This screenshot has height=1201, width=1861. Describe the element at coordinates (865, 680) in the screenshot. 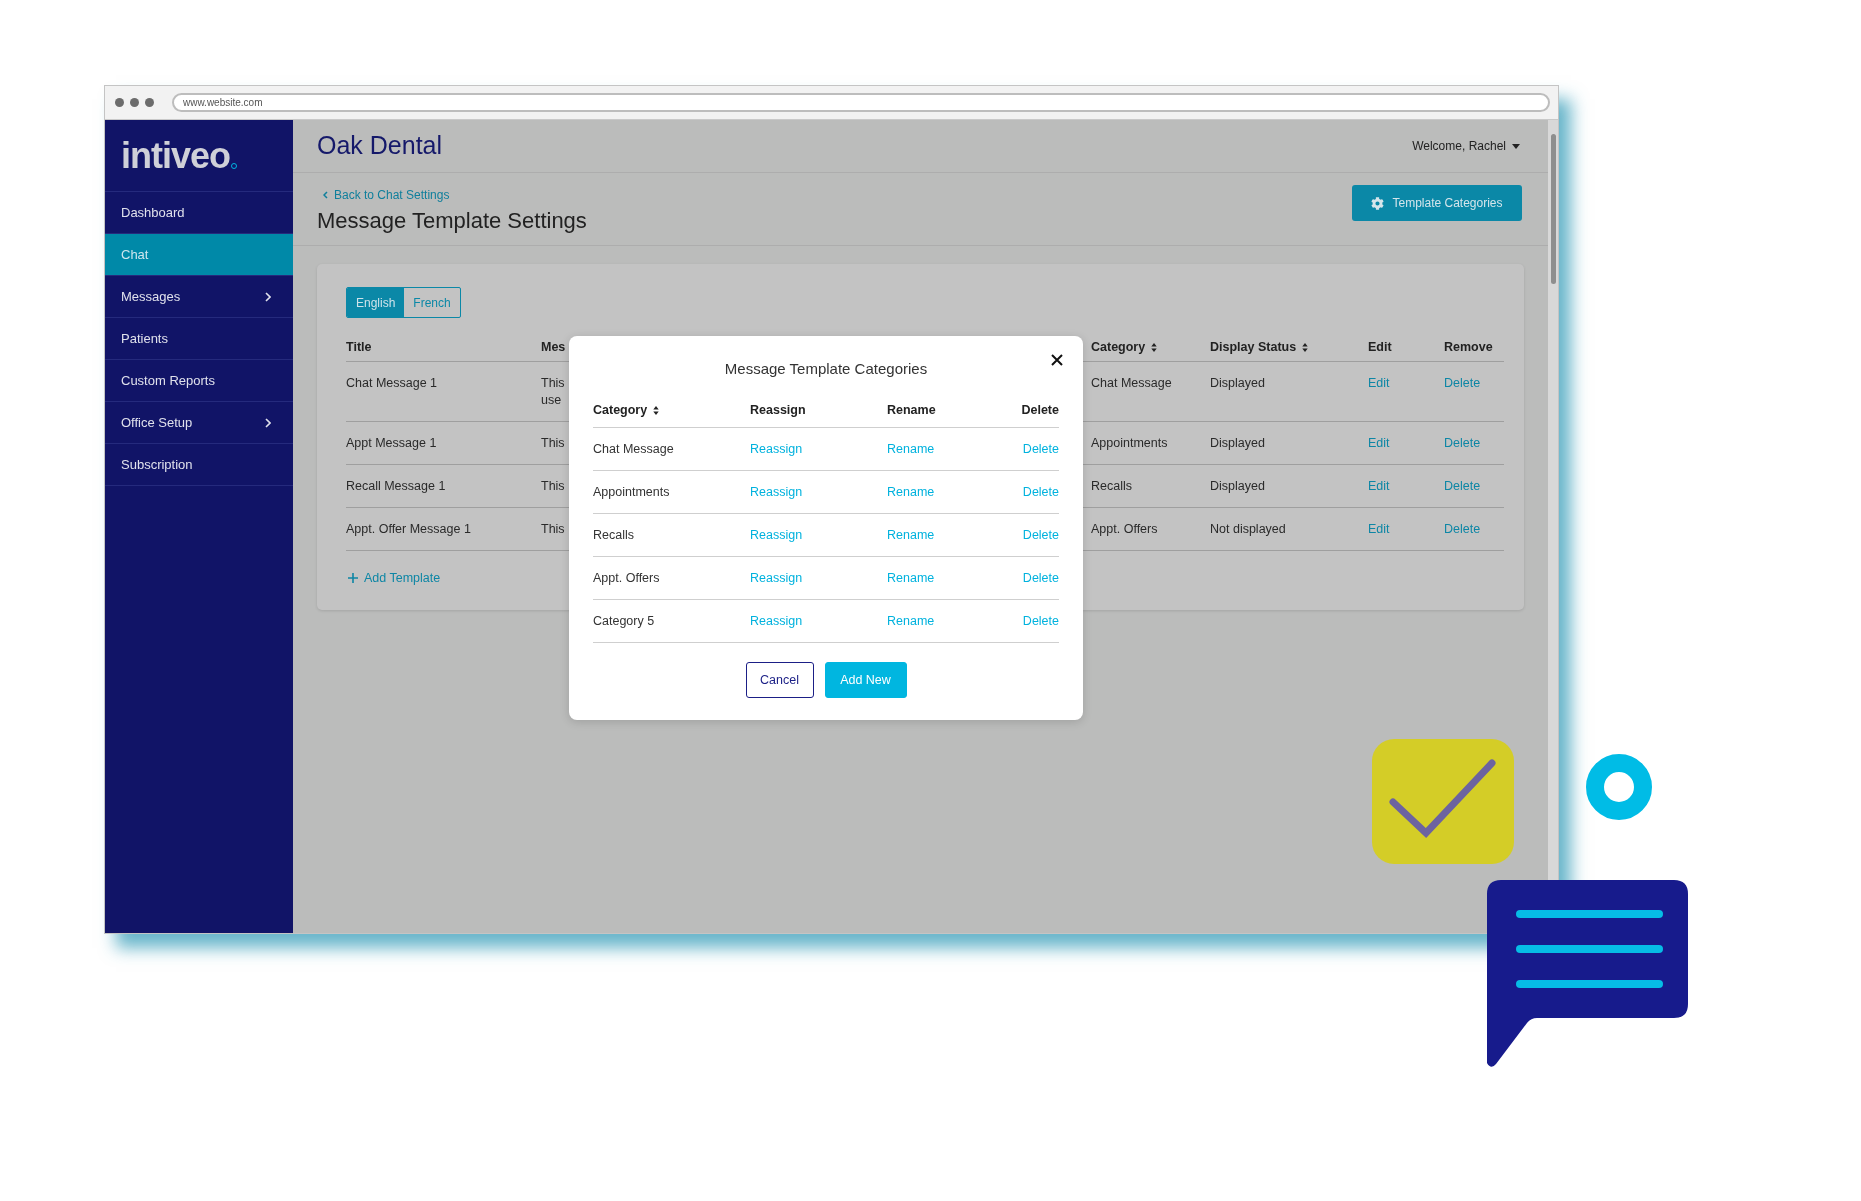

I see `add-new-button: Add New` at that location.